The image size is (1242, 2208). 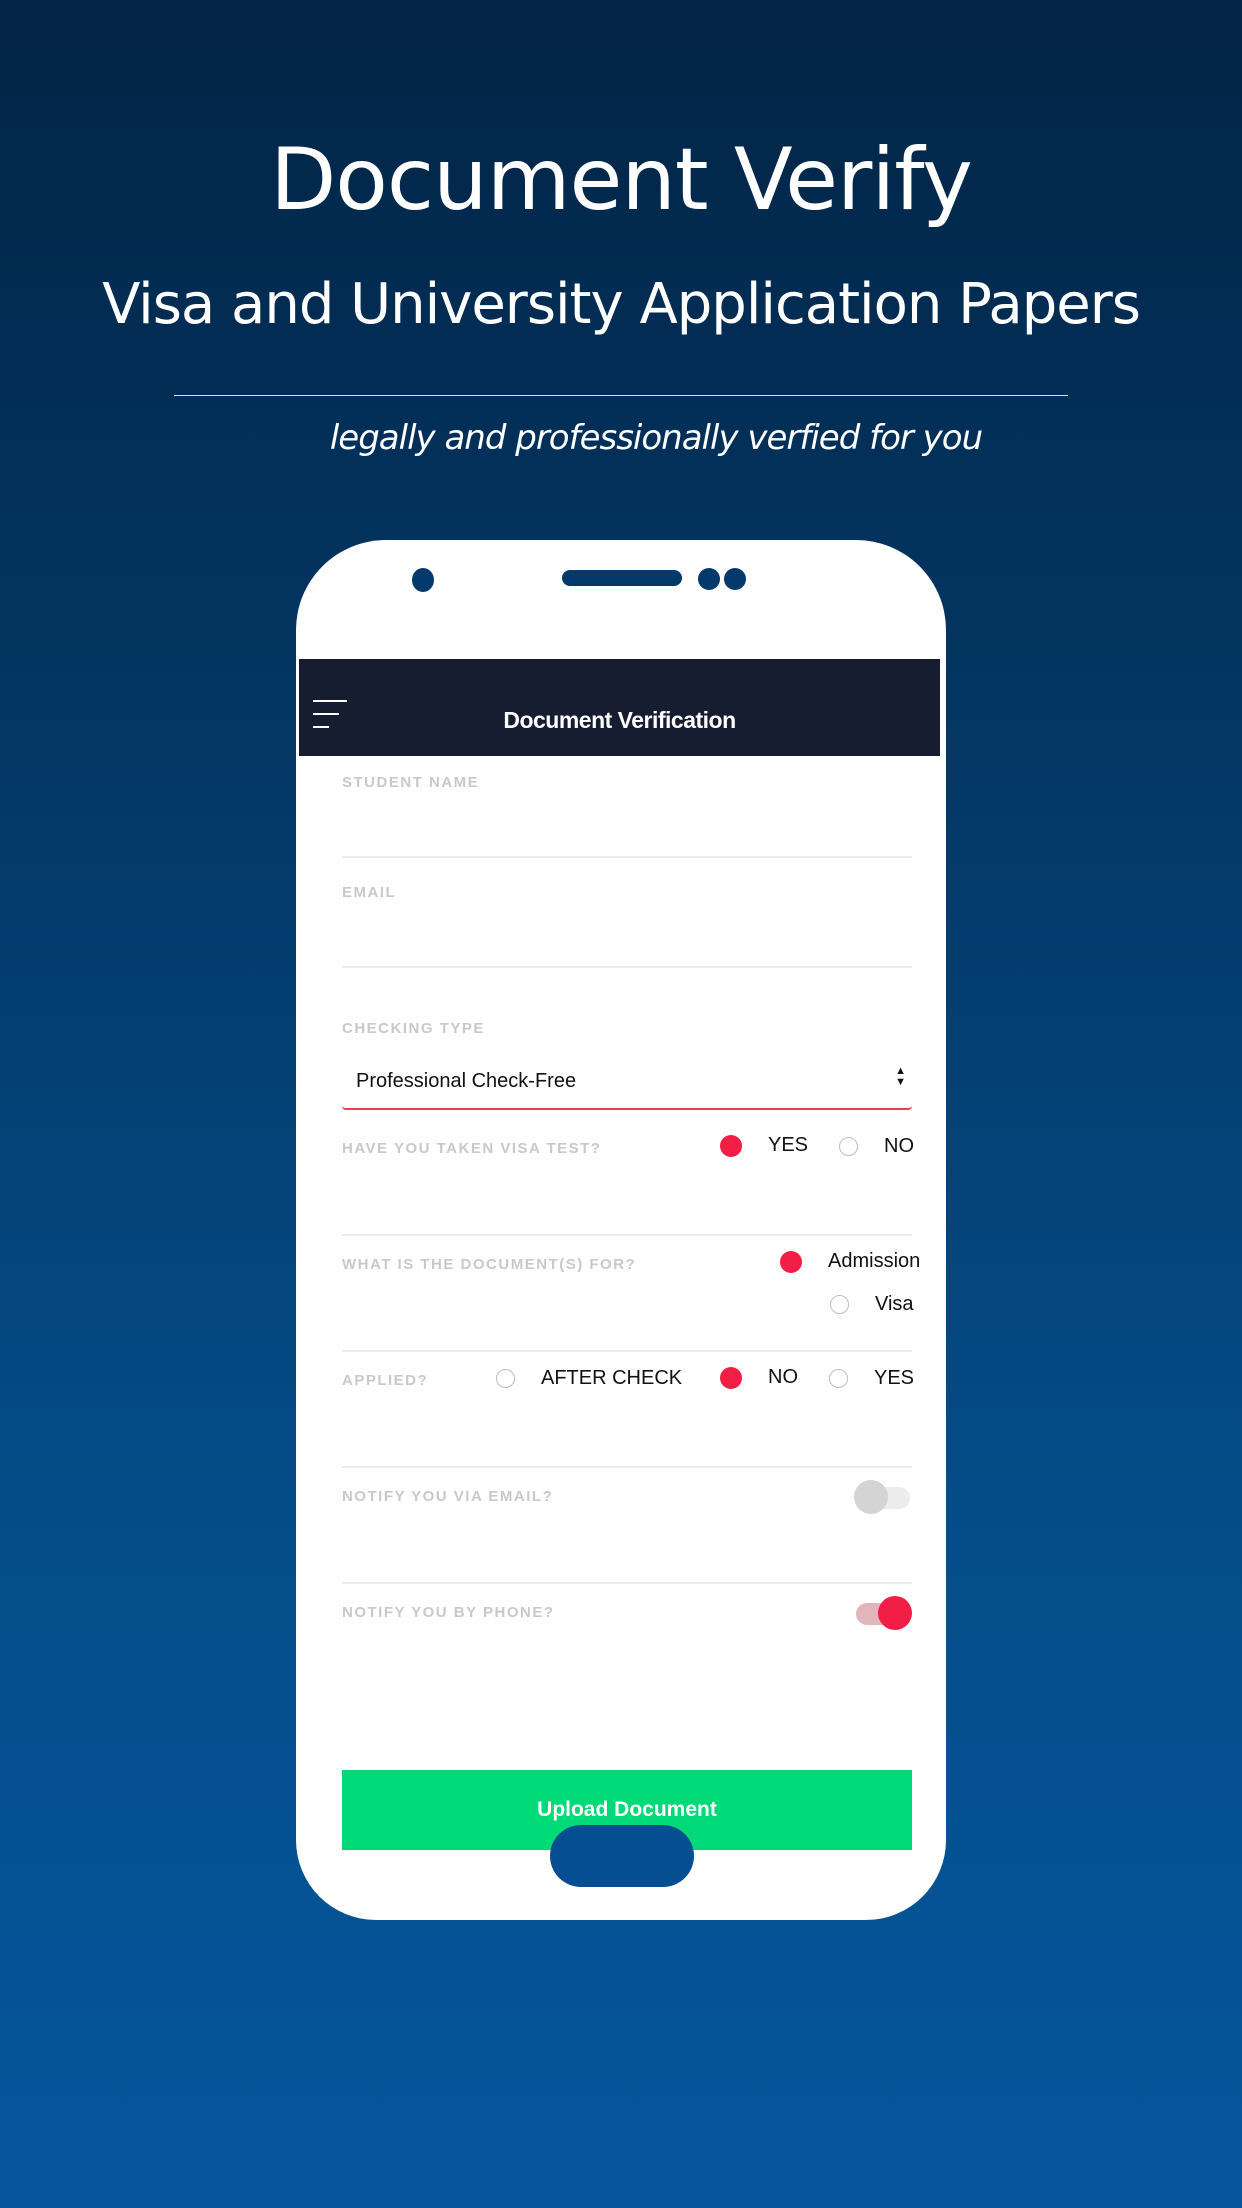 I want to click on notify-email-label: NOTIFY YOU VIA EMAIL?, so click(x=448, y=1496).